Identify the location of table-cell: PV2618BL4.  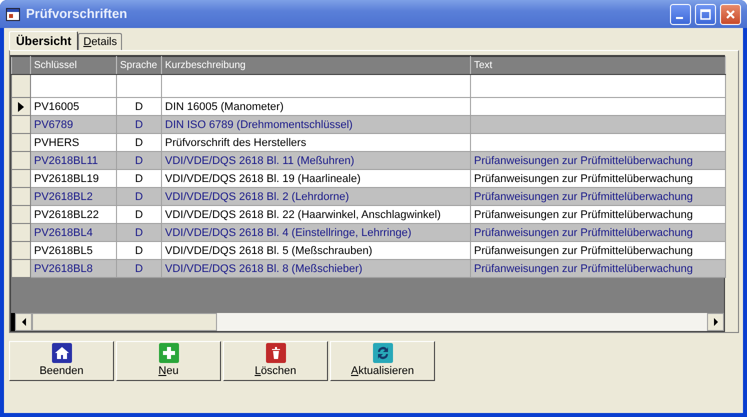
(63, 232).